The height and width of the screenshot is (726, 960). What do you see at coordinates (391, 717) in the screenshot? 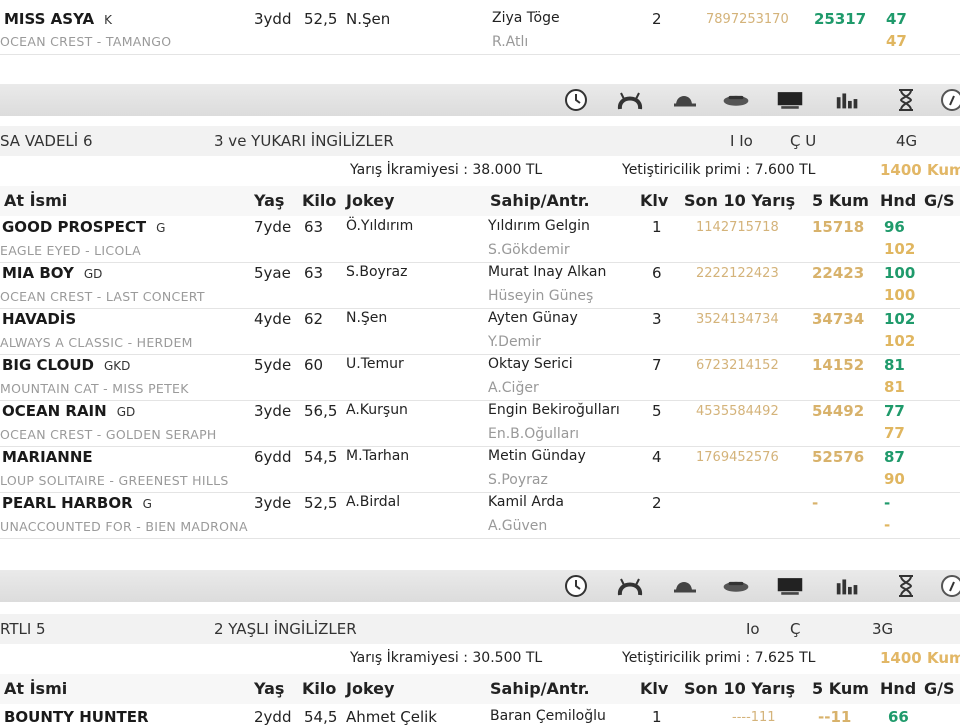
I see `jockey: Ahmet Çelik` at bounding box center [391, 717].